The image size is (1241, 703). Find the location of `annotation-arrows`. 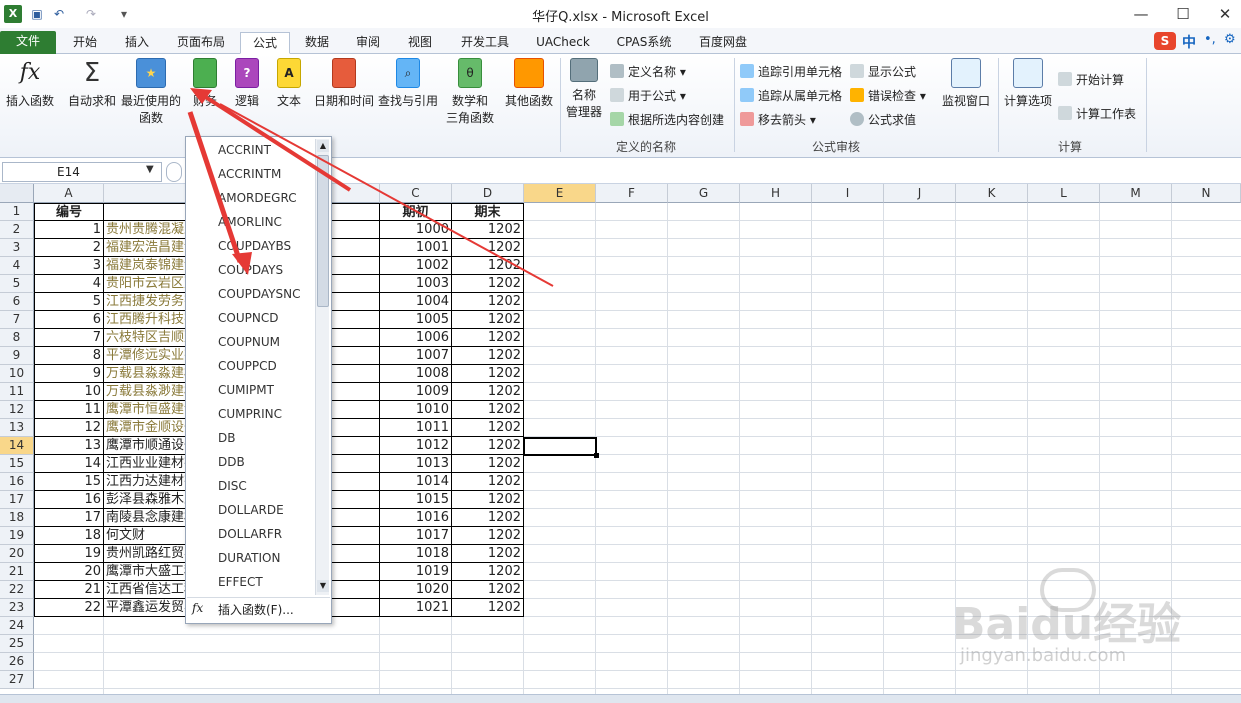

annotation-arrows is located at coordinates (370, 187).